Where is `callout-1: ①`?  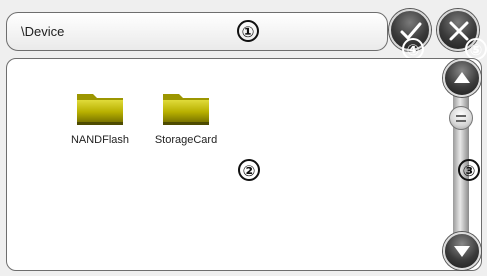
callout-1: ① is located at coordinates (248, 31).